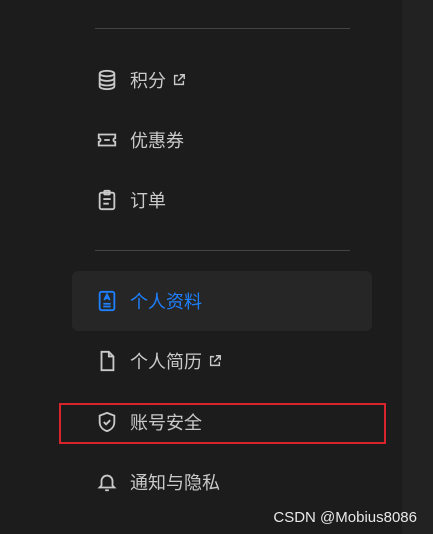 The height and width of the screenshot is (534, 433). What do you see at coordinates (222, 140) in the screenshot?
I see `menu-item-coupons: 优惠券` at bounding box center [222, 140].